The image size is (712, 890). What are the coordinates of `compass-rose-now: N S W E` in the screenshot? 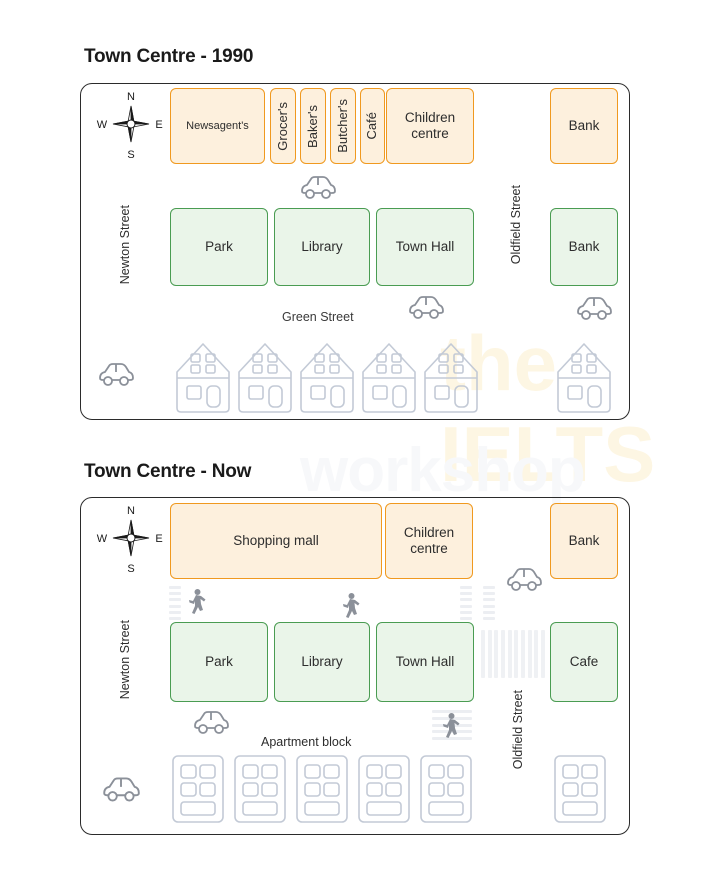 It's located at (131, 541).